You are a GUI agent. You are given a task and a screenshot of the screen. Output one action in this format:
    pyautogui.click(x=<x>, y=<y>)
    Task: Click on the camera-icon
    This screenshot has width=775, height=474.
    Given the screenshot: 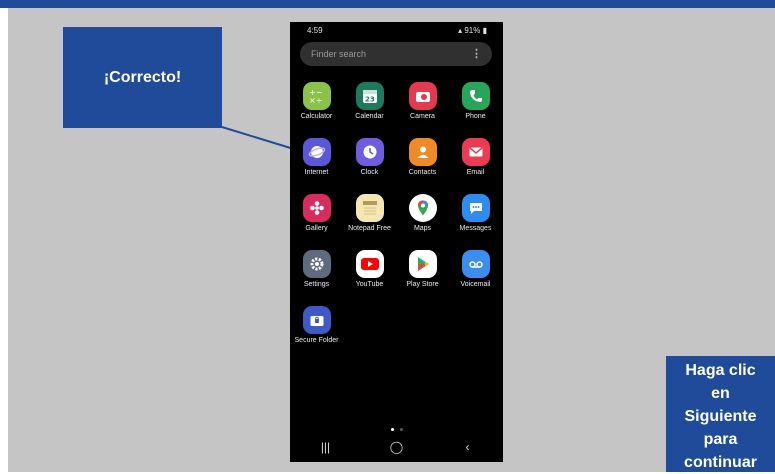 What is the action you would take?
    pyautogui.click(x=422, y=96)
    